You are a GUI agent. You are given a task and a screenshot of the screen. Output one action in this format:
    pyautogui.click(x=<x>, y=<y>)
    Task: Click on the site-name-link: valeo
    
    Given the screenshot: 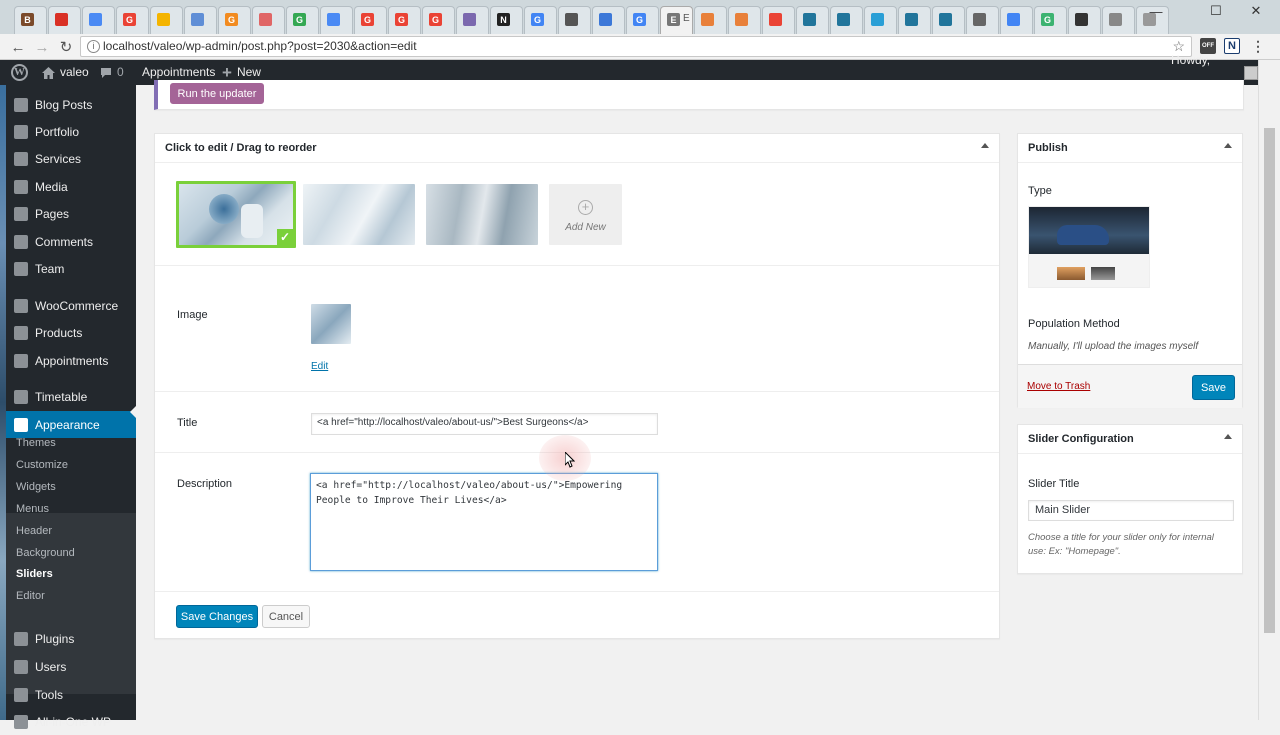 What is the action you would take?
    pyautogui.click(x=65, y=72)
    